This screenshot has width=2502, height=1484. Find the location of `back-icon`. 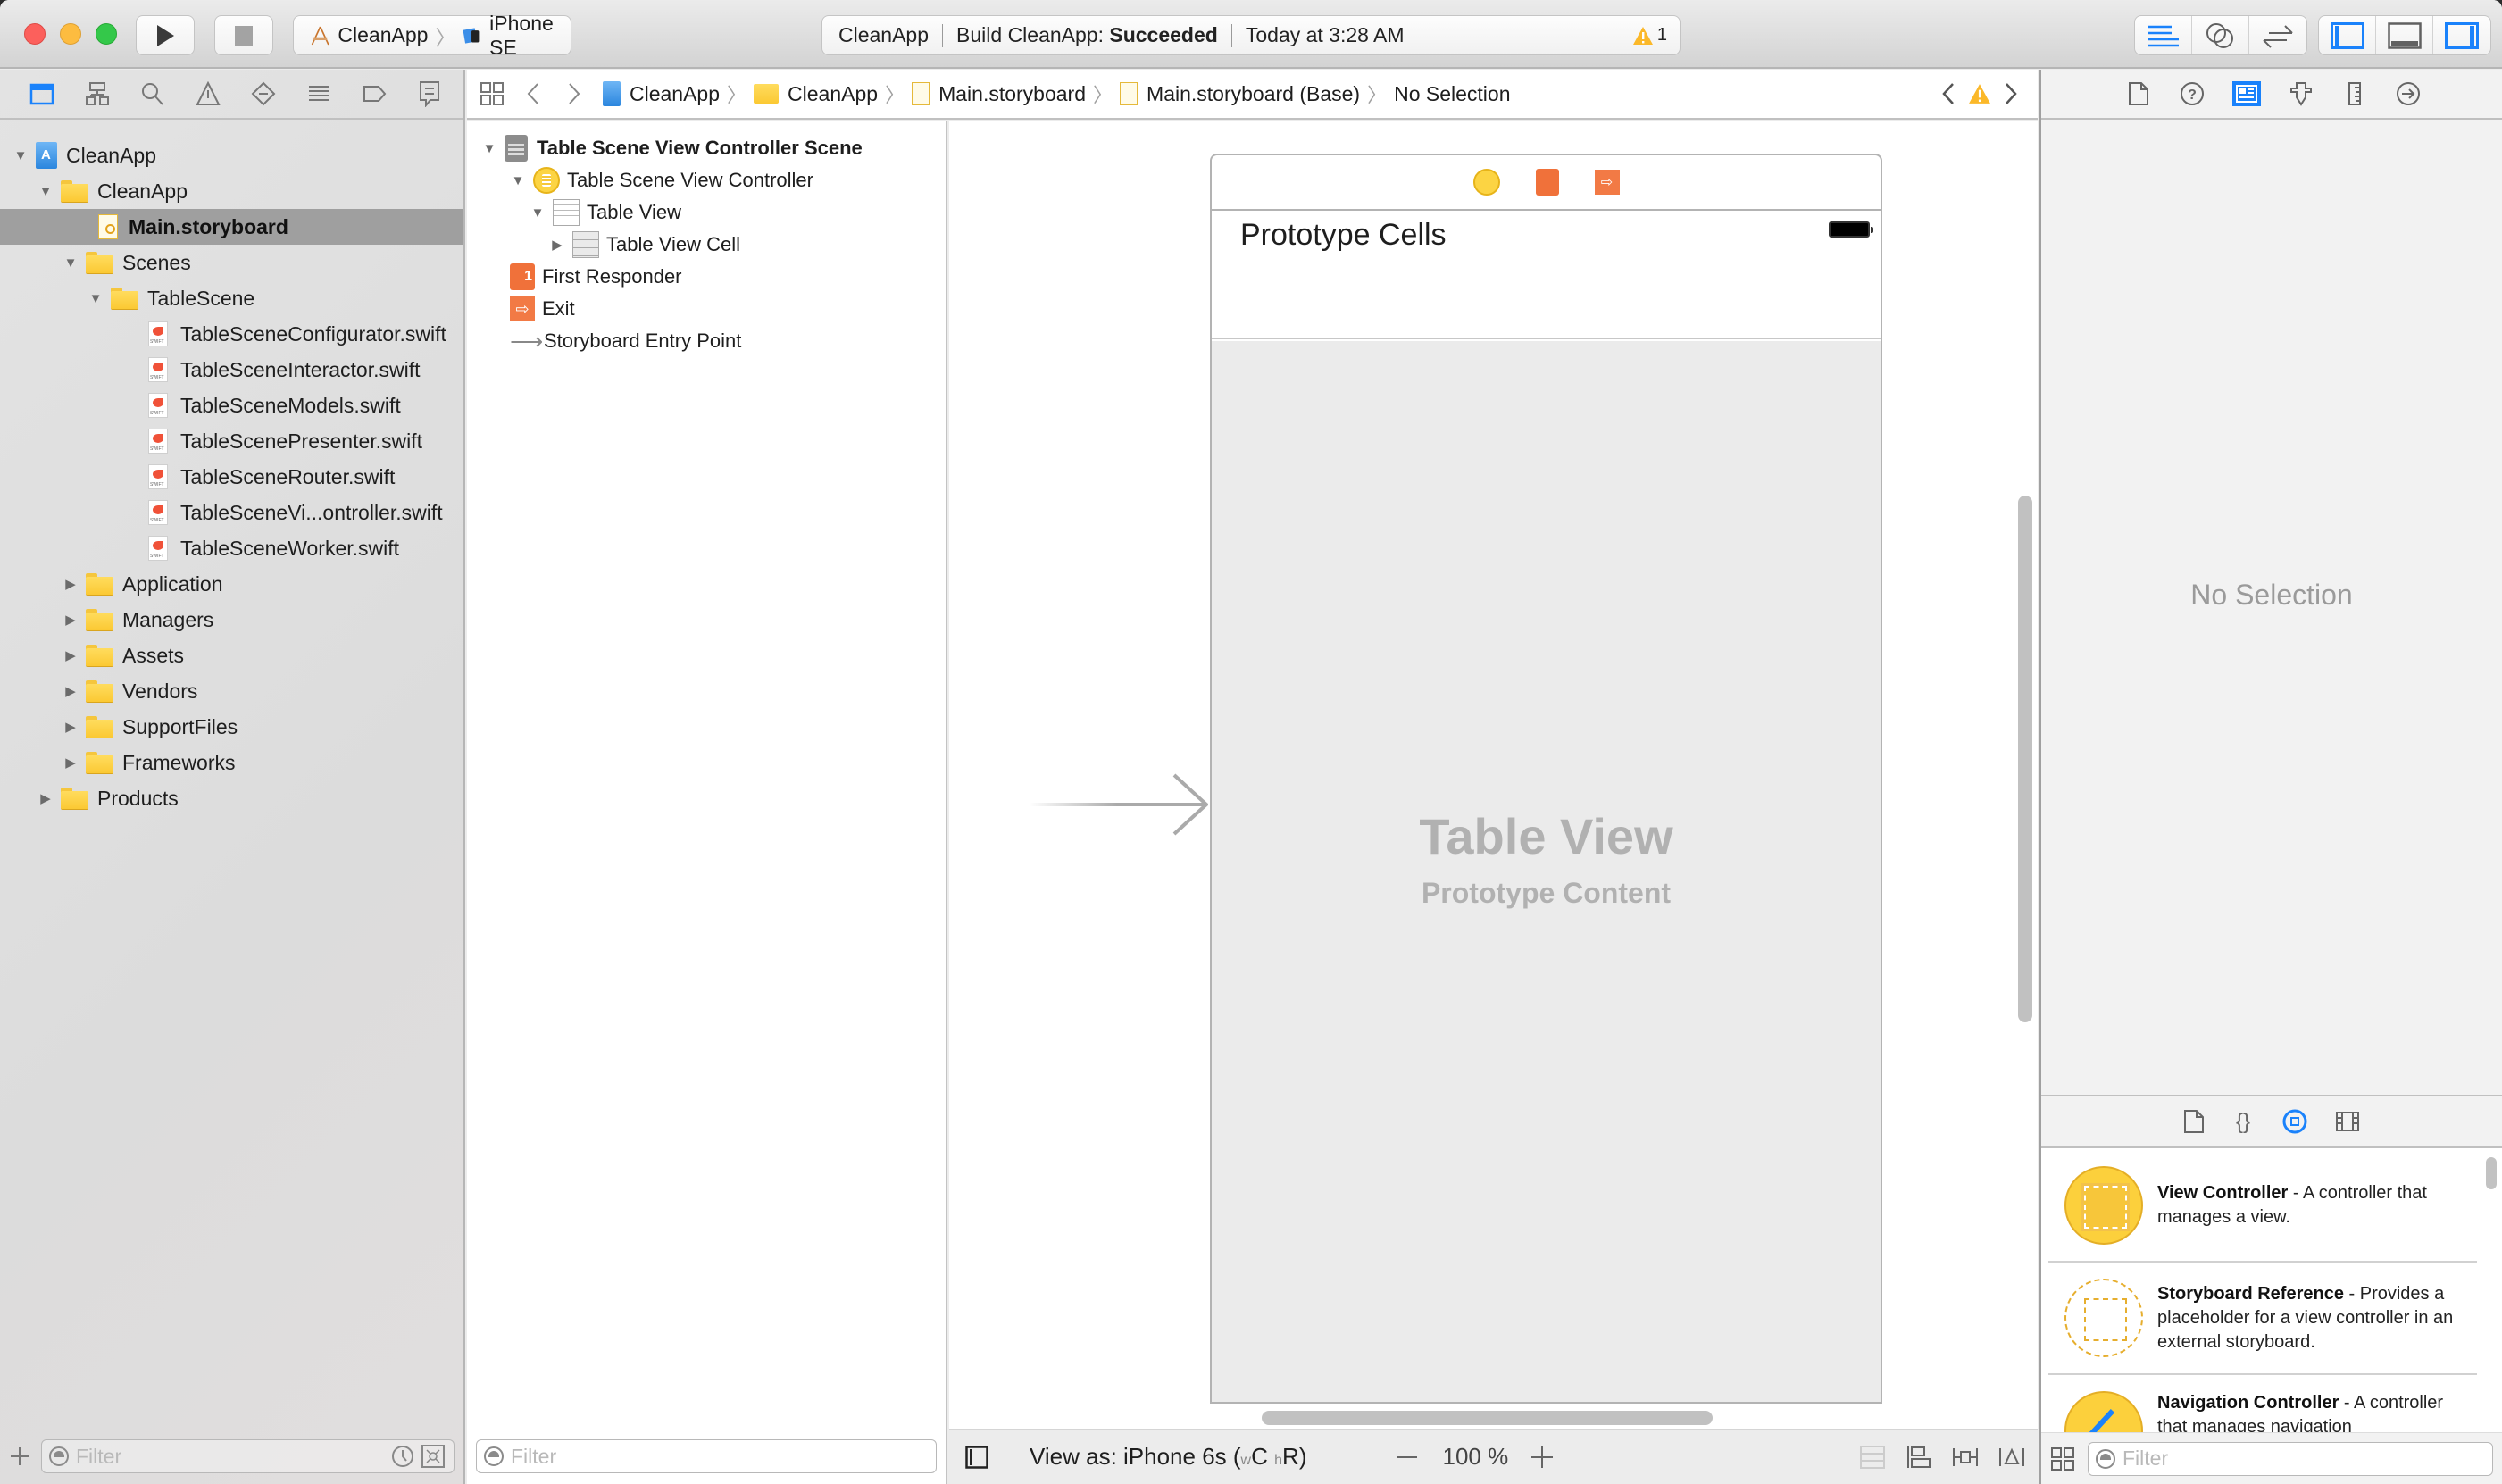

back-icon is located at coordinates (533, 93).